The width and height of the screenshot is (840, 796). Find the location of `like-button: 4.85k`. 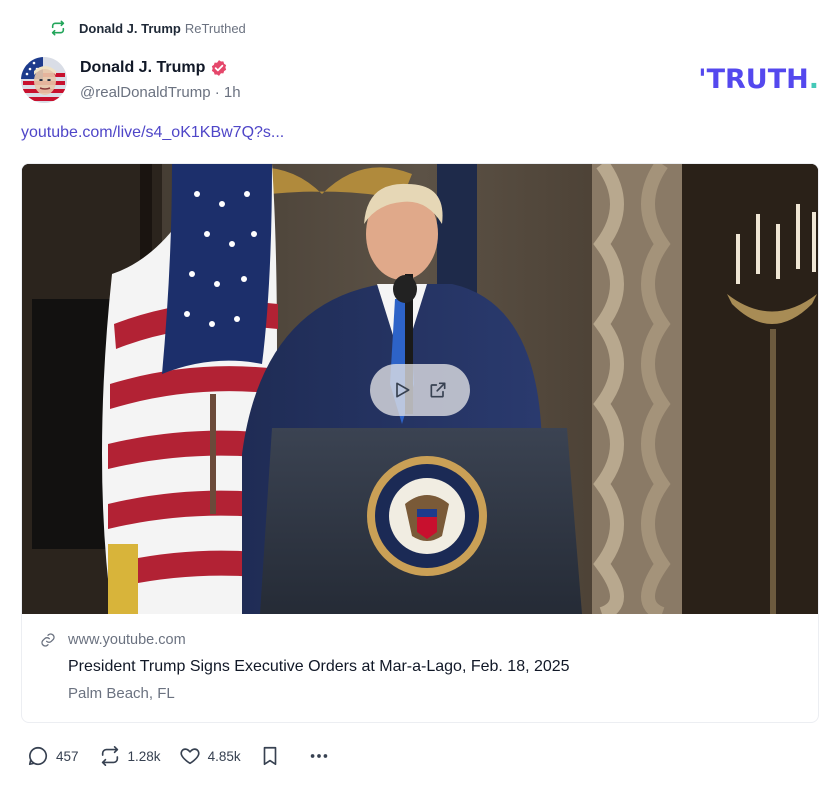

like-button: 4.85k is located at coordinates (210, 756).